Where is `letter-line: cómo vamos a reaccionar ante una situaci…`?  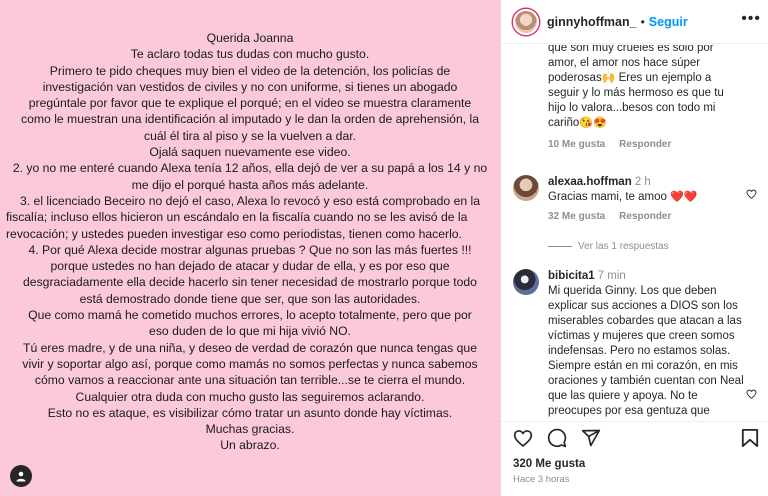
letter-line: cómo vamos a reaccionar ante una situaci… is located at coordinates (250, 380).